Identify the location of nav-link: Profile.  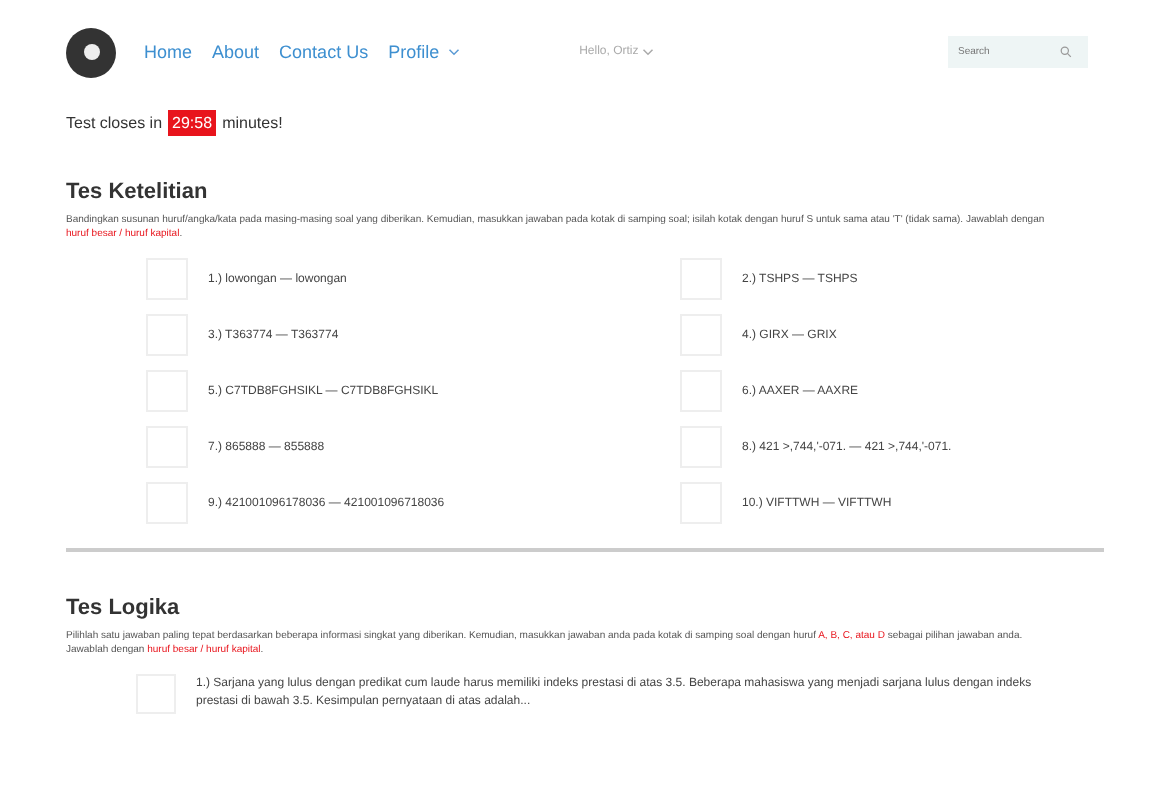
(424, 52).